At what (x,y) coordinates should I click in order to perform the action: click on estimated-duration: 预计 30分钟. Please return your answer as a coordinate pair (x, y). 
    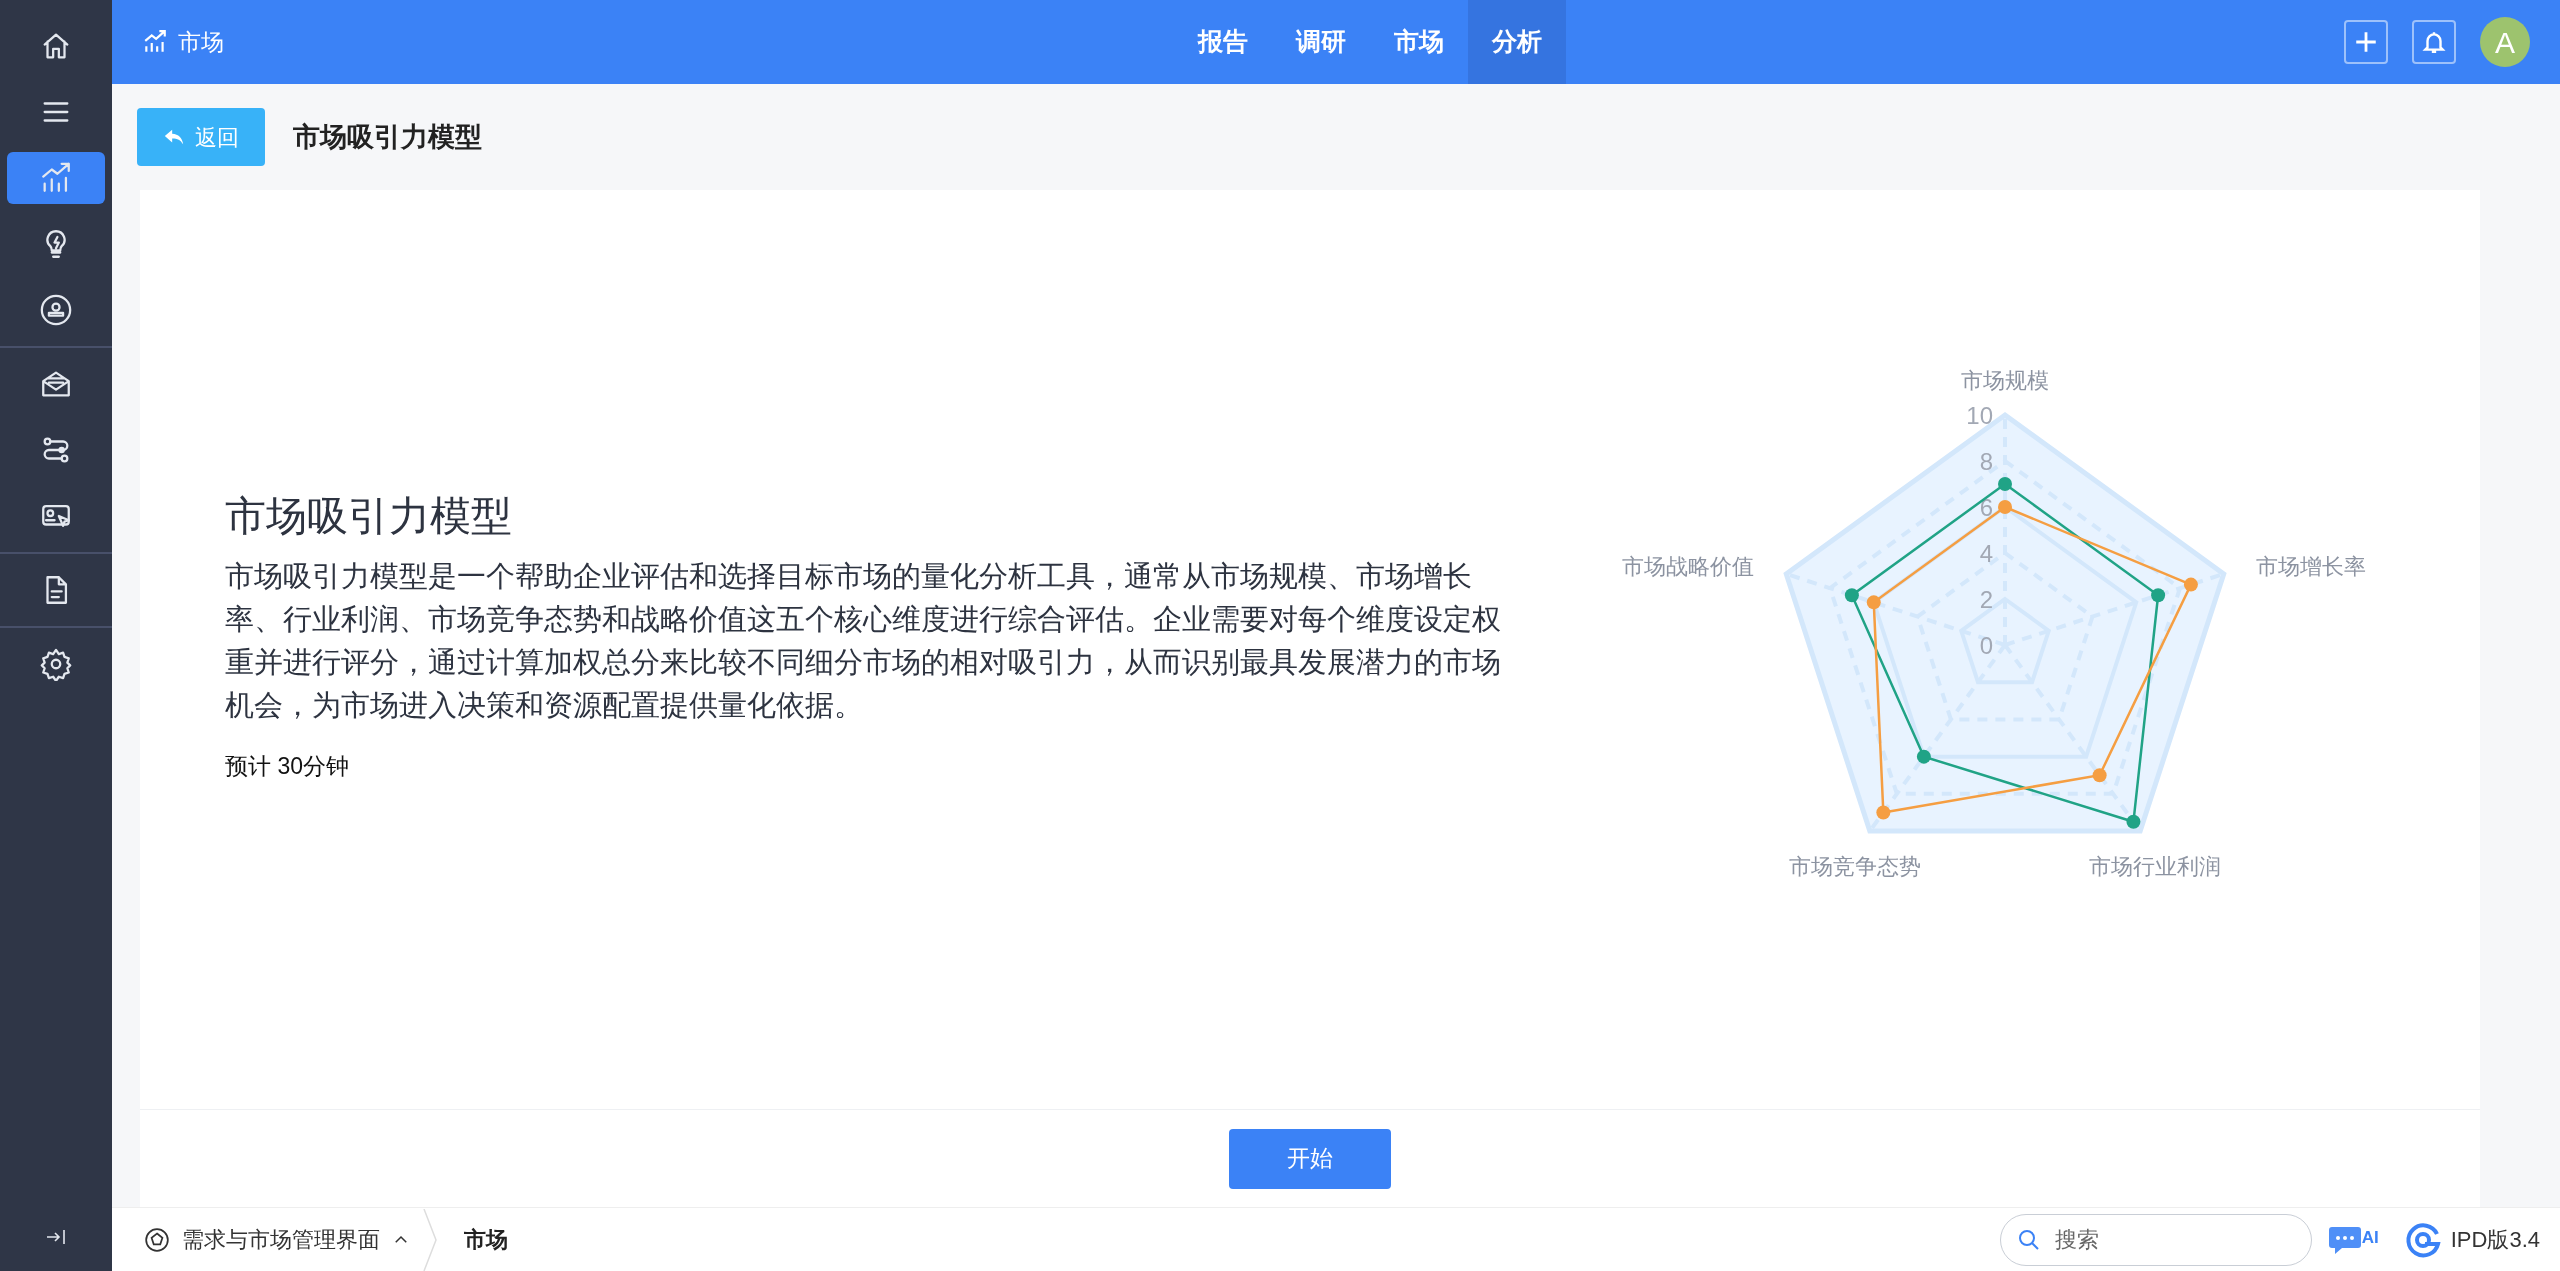
    Looking at the image, I should click on (287, 766).